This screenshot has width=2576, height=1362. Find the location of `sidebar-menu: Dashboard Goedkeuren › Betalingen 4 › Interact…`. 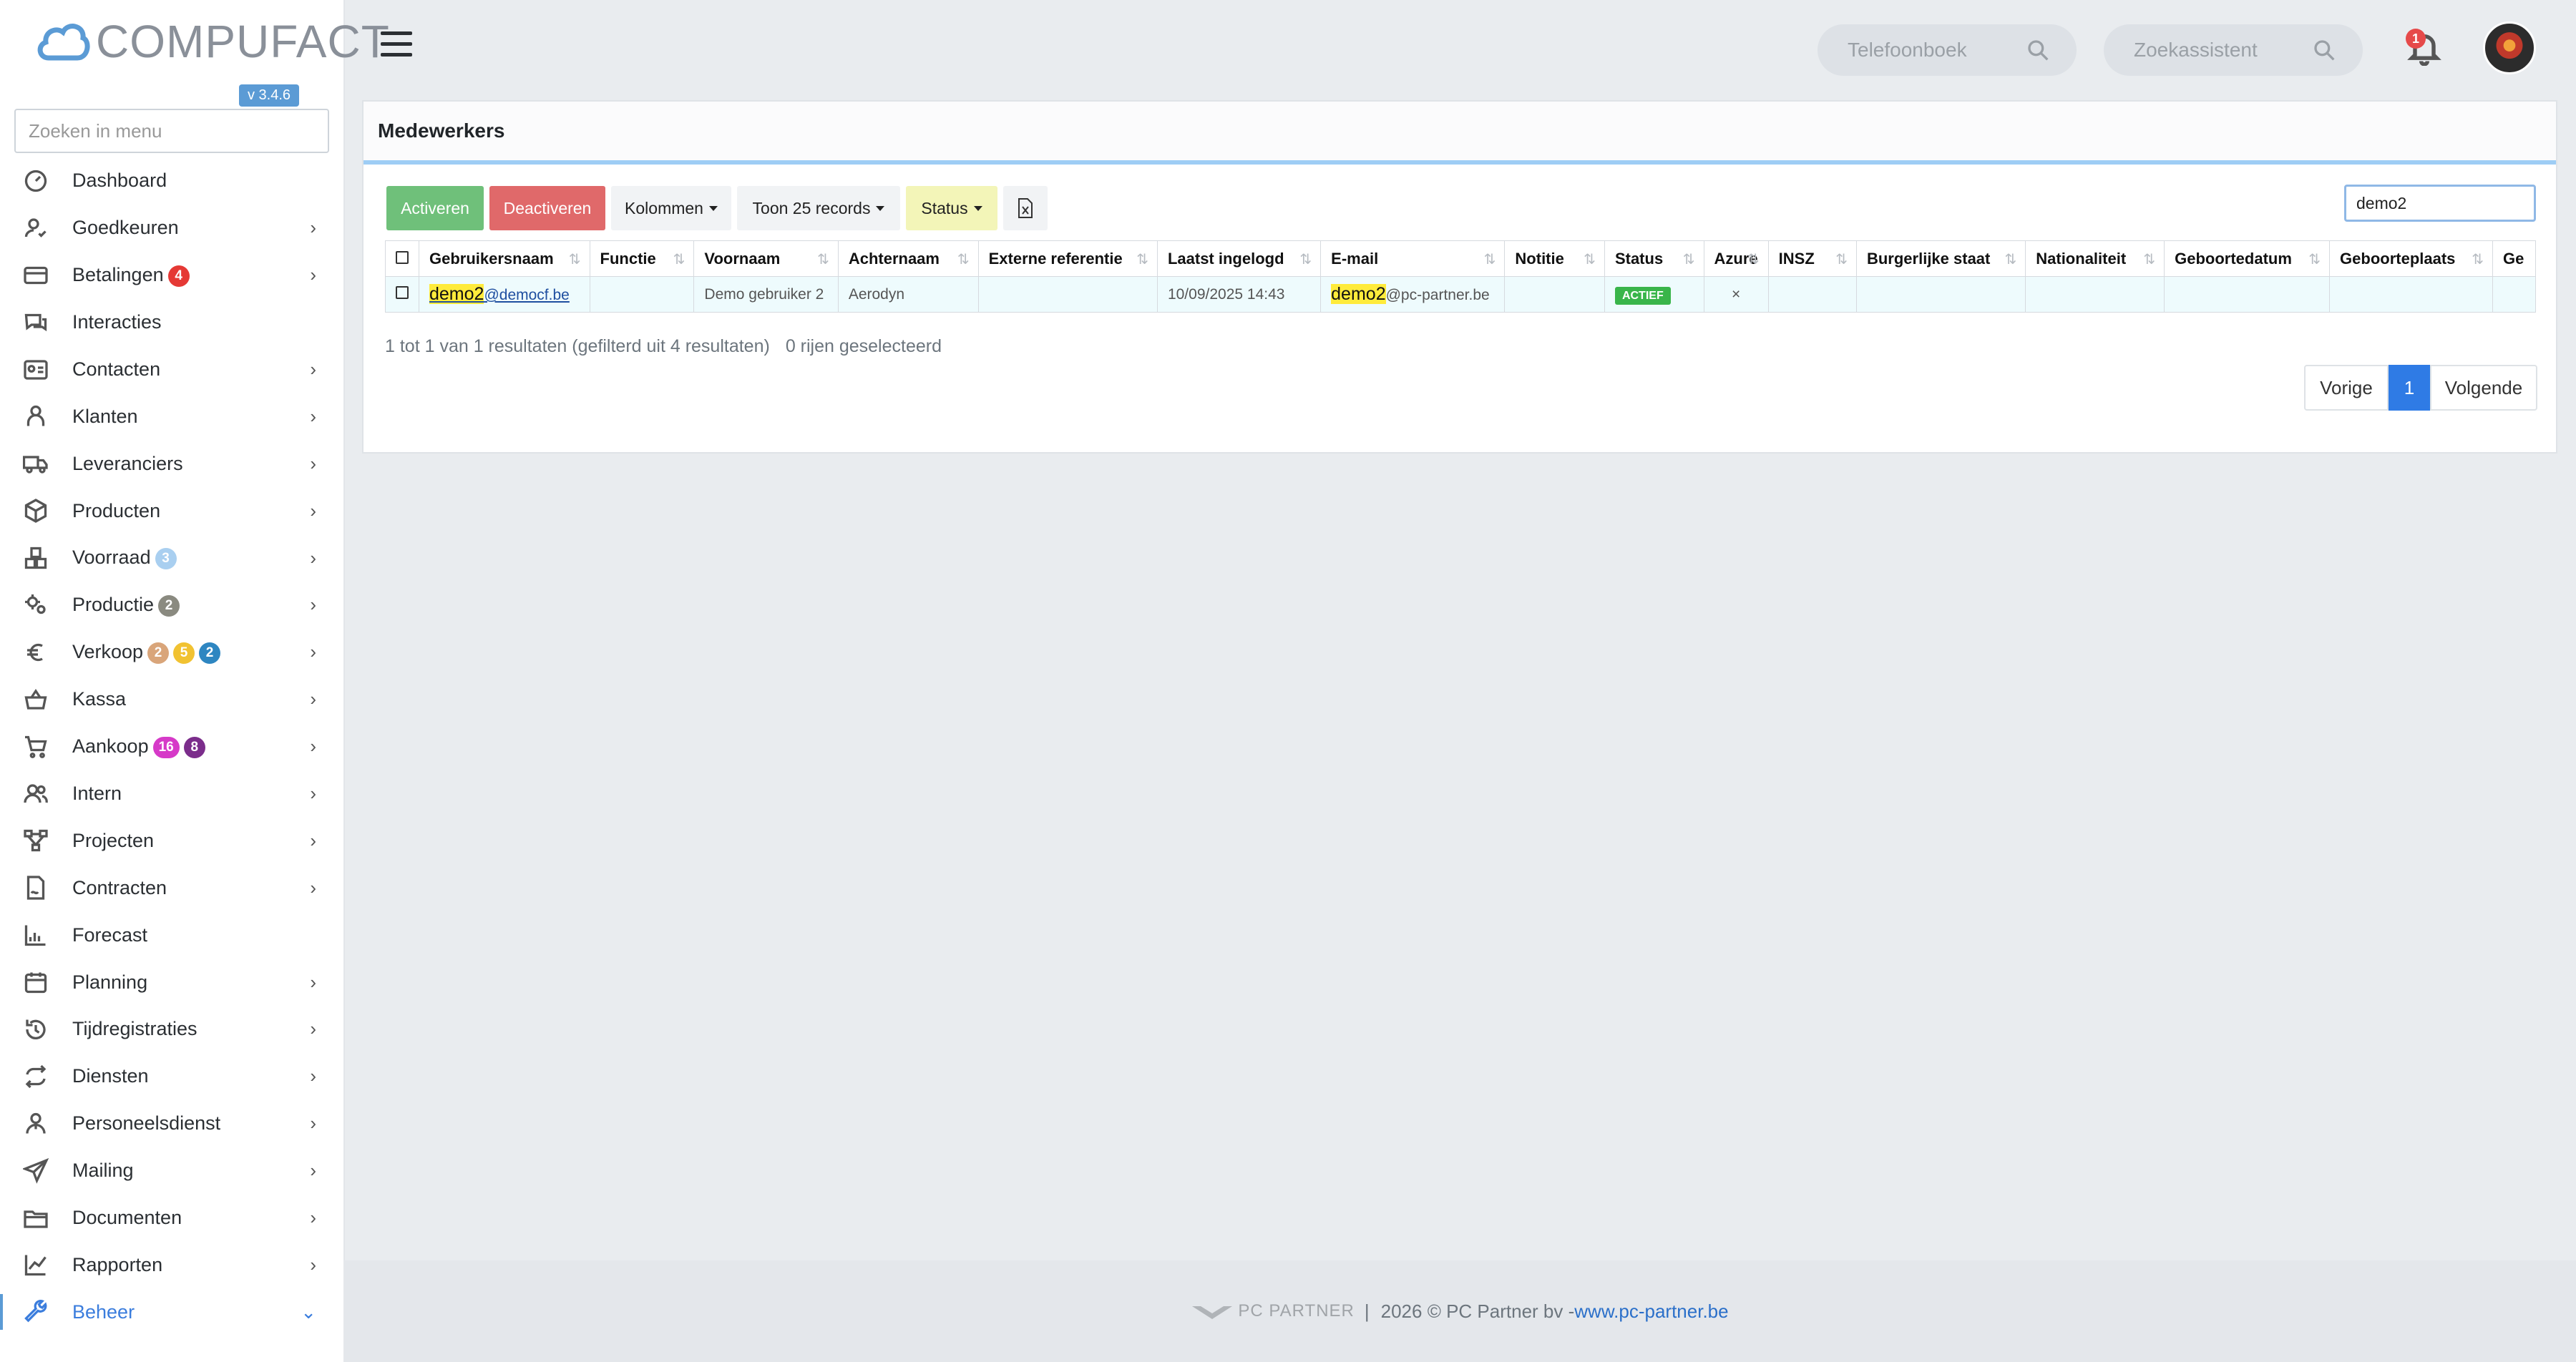

sidebar-menu: Dashboard Goedkeuren › Betalingen 4 › Interact… is located at coordinates (171, 746).